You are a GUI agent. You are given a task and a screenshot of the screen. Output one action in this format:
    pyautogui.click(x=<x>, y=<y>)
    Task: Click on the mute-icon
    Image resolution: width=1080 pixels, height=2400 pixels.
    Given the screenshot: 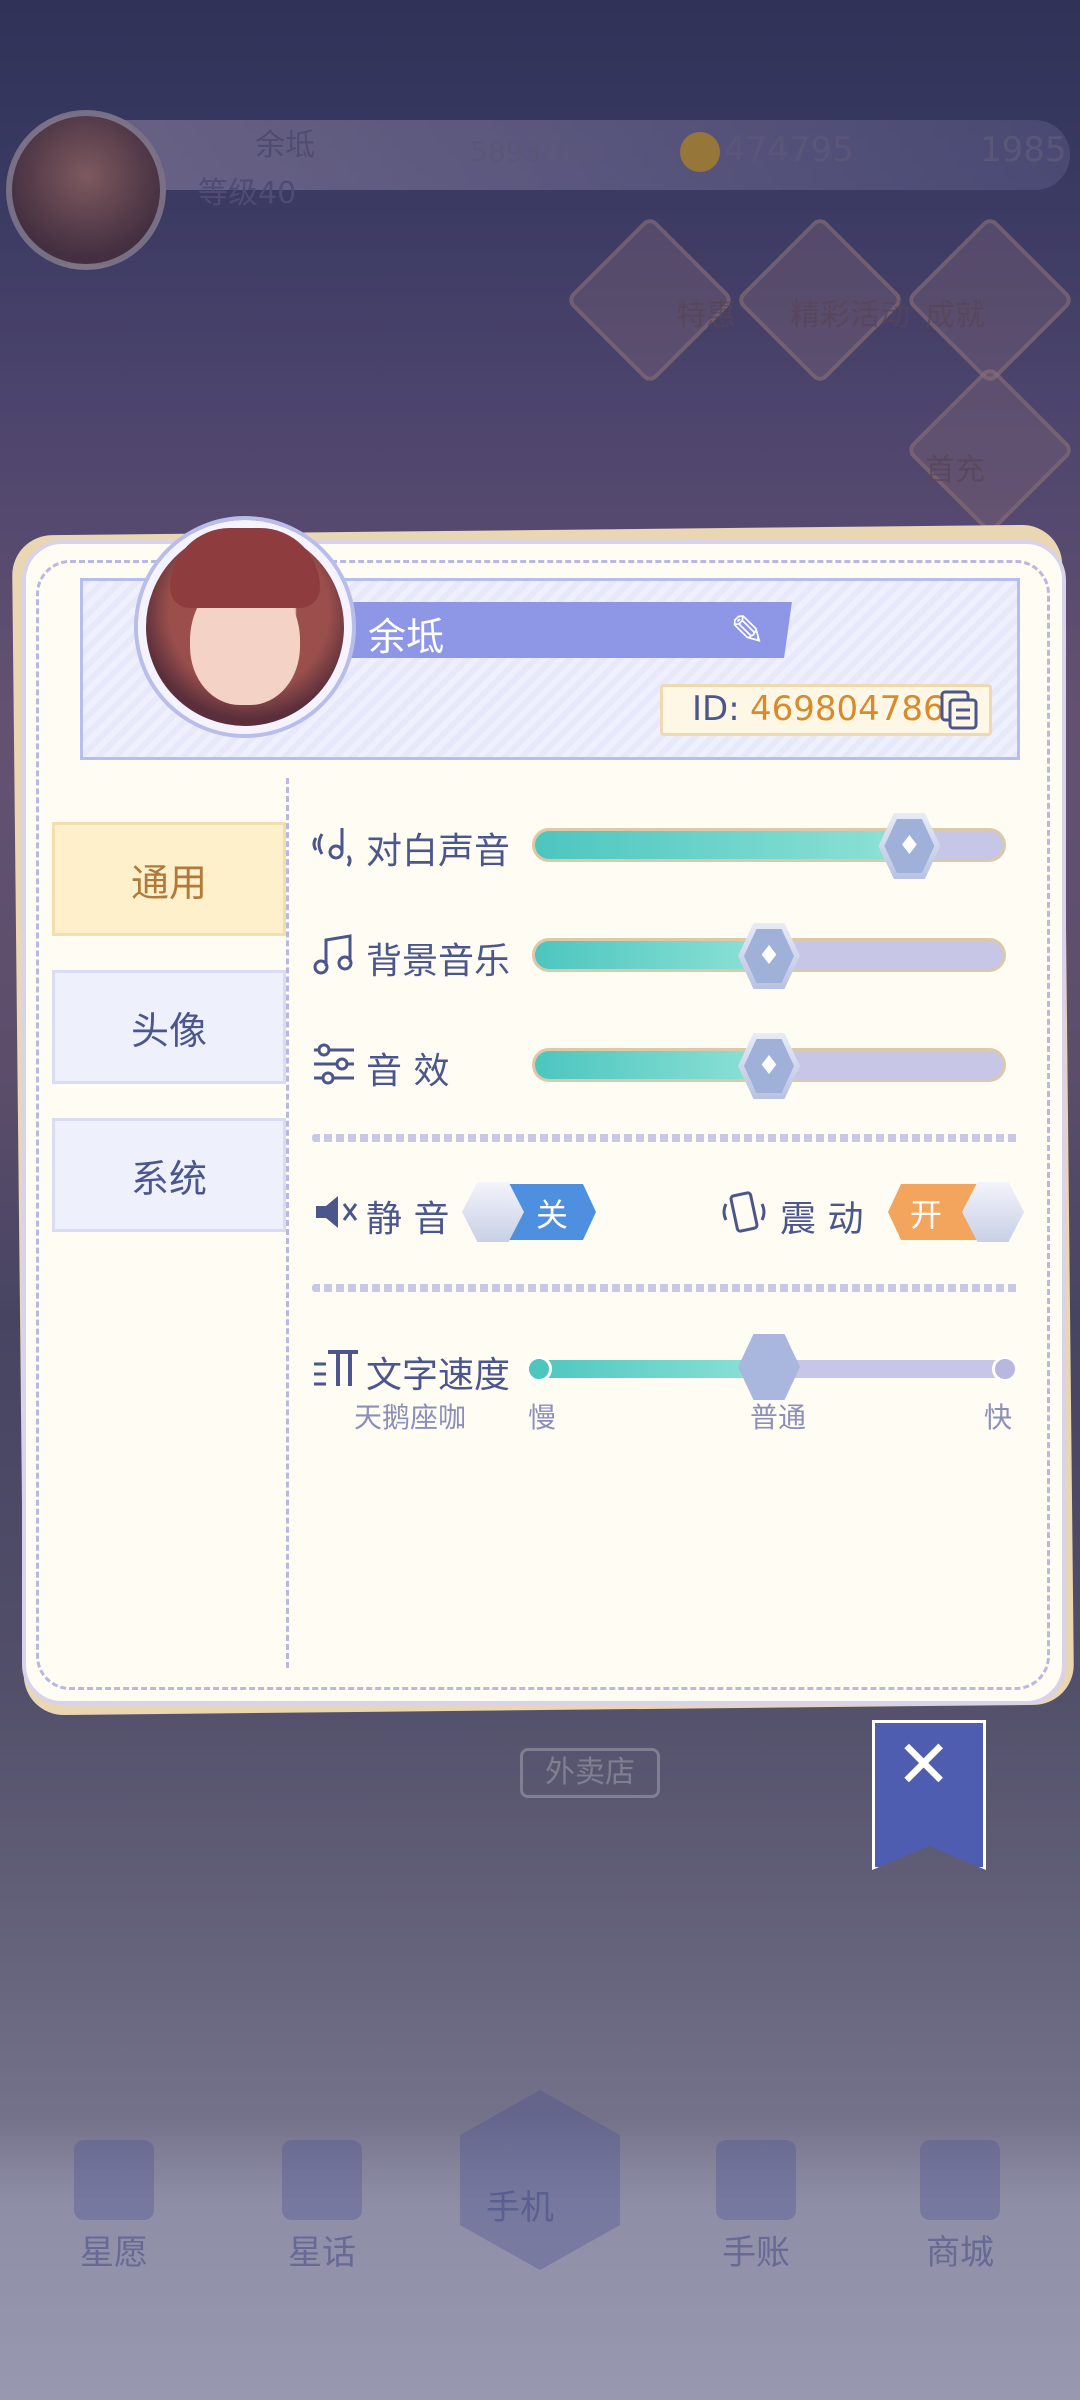 What is the action you would take?
    pyautogui.click(x=337, y=1212)
    